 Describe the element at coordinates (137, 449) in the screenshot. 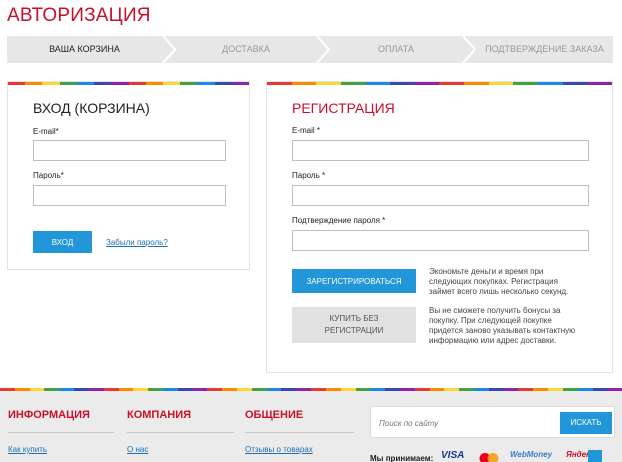

I see `footer-link-about: О нас` at that location.